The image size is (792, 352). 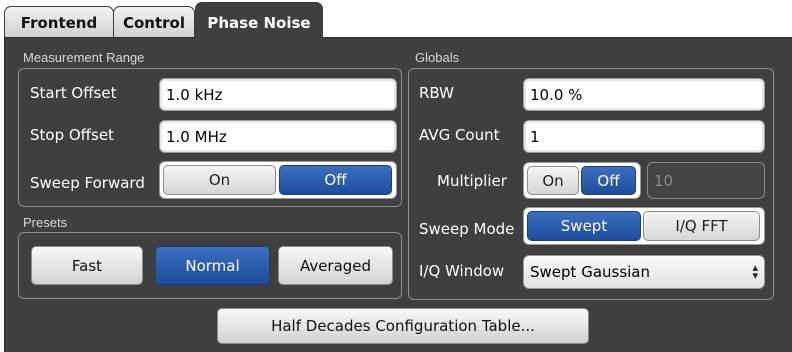 I want to click on sweep-forward-off-button: Off, so click(x=335, y=180).